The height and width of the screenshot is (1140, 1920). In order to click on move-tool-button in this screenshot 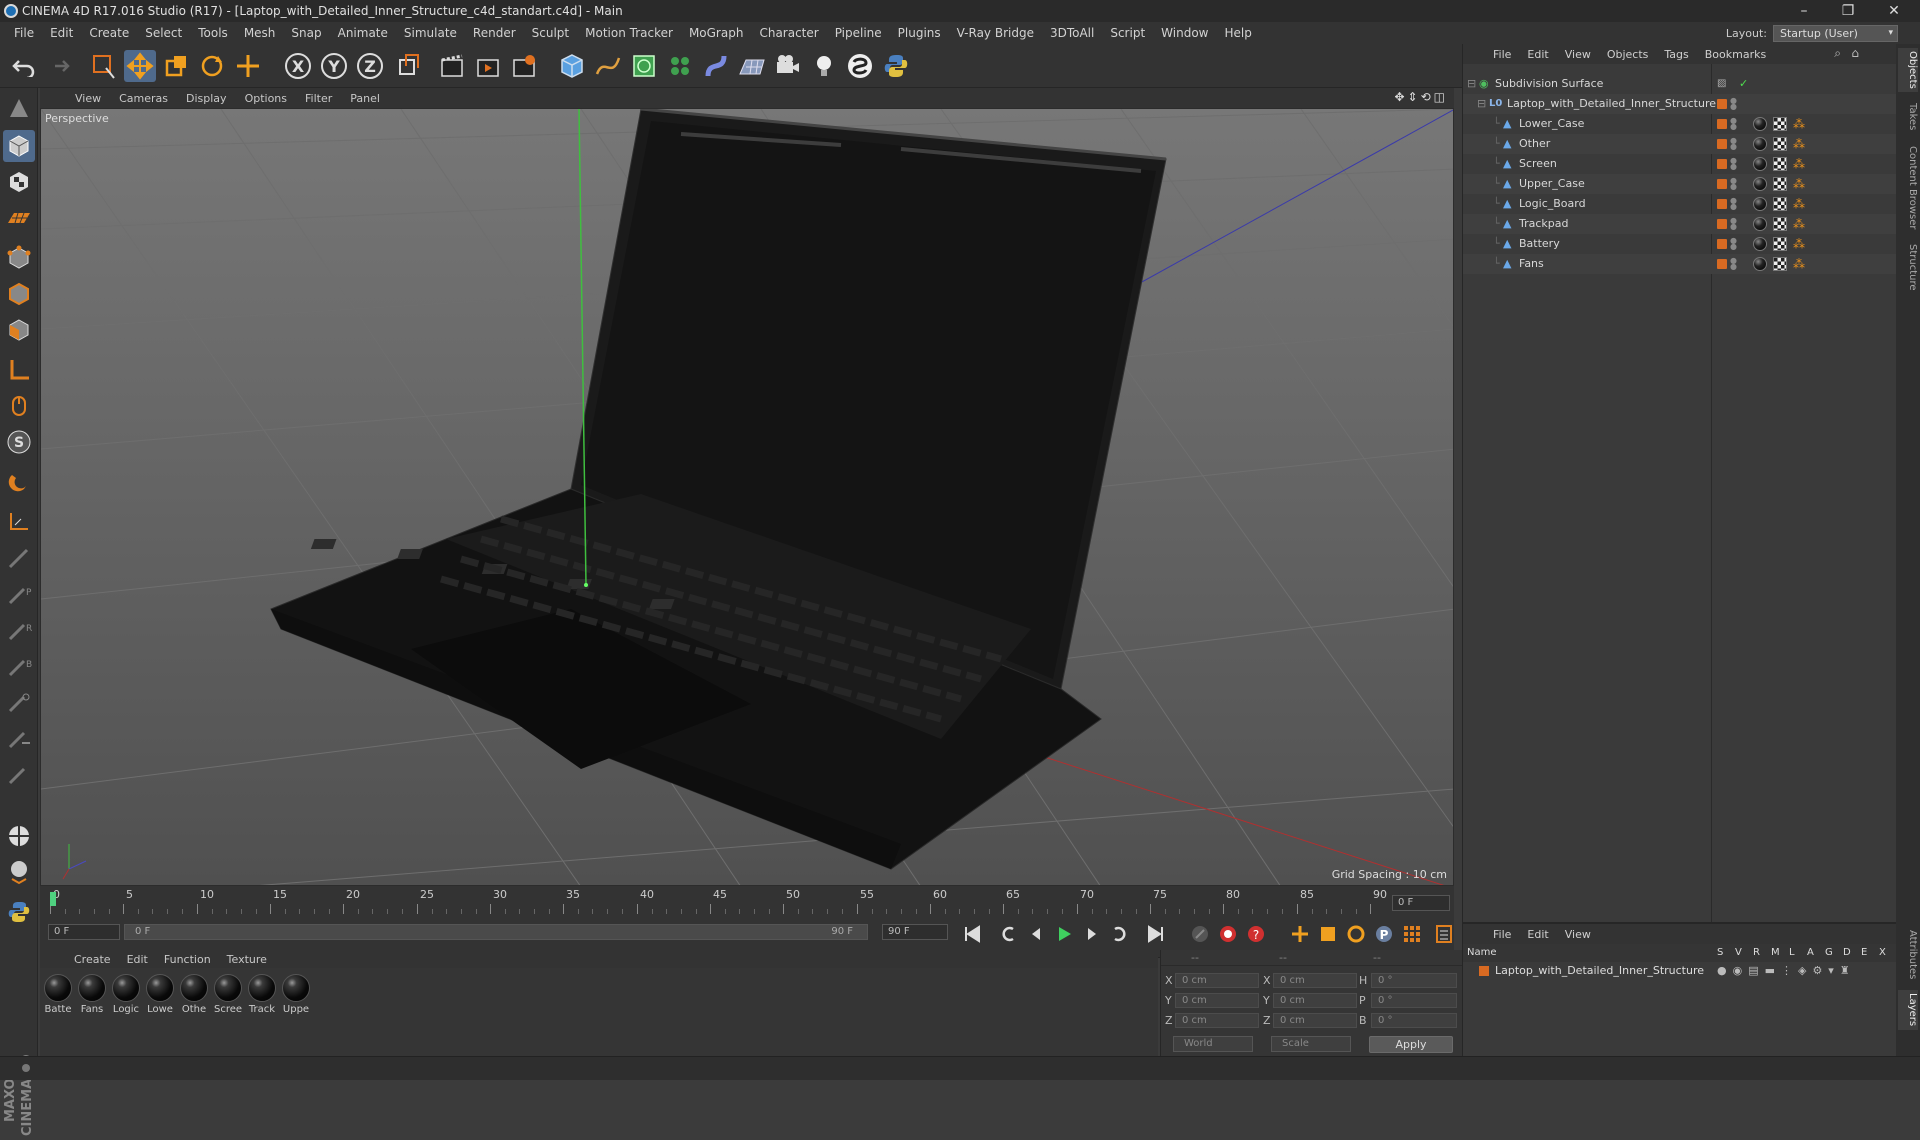, I will do `click(140, 66)`.